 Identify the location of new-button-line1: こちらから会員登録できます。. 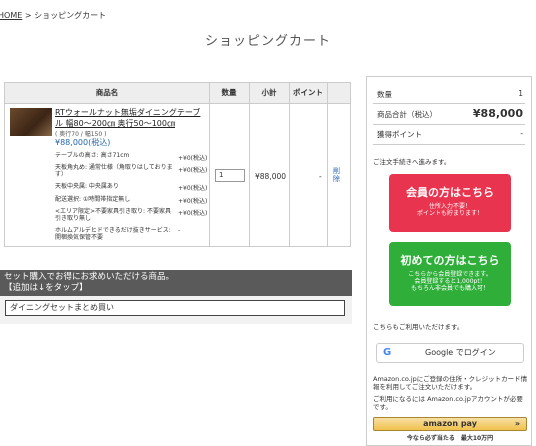
(450, 274).